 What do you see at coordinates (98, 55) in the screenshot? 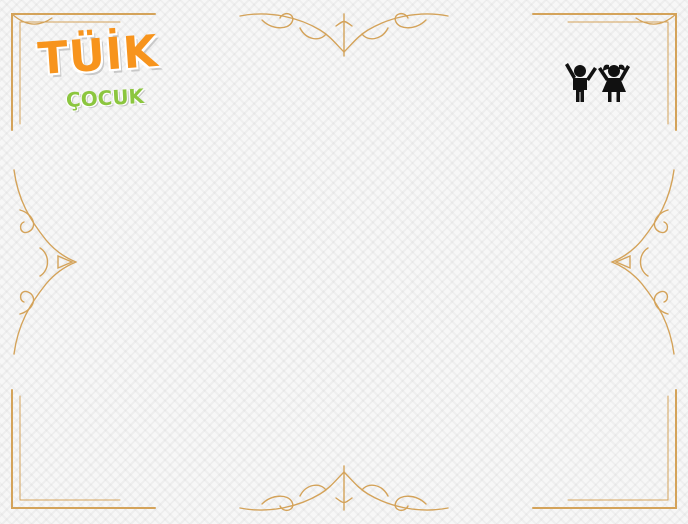
I see `logo-title: TÜİK` at bounding box center [98, 55].